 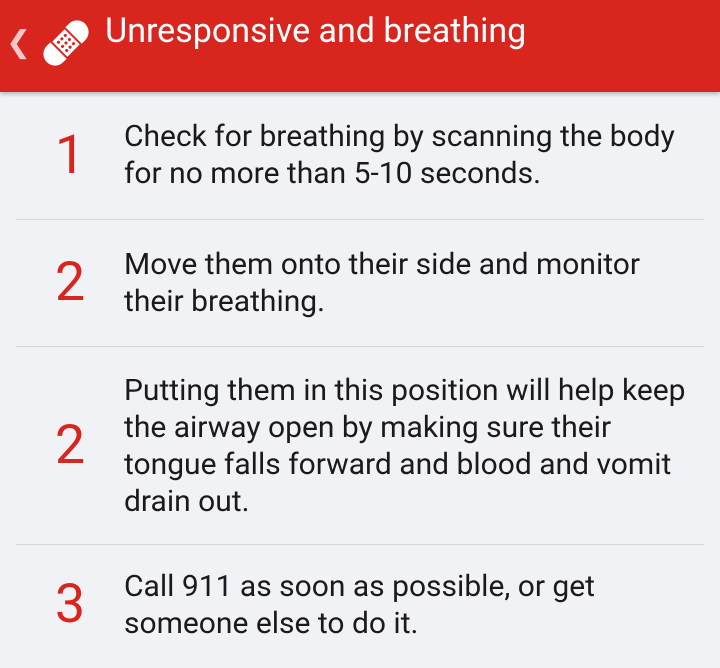 I want to click on step-number: 3, so click(x=70, y=604).